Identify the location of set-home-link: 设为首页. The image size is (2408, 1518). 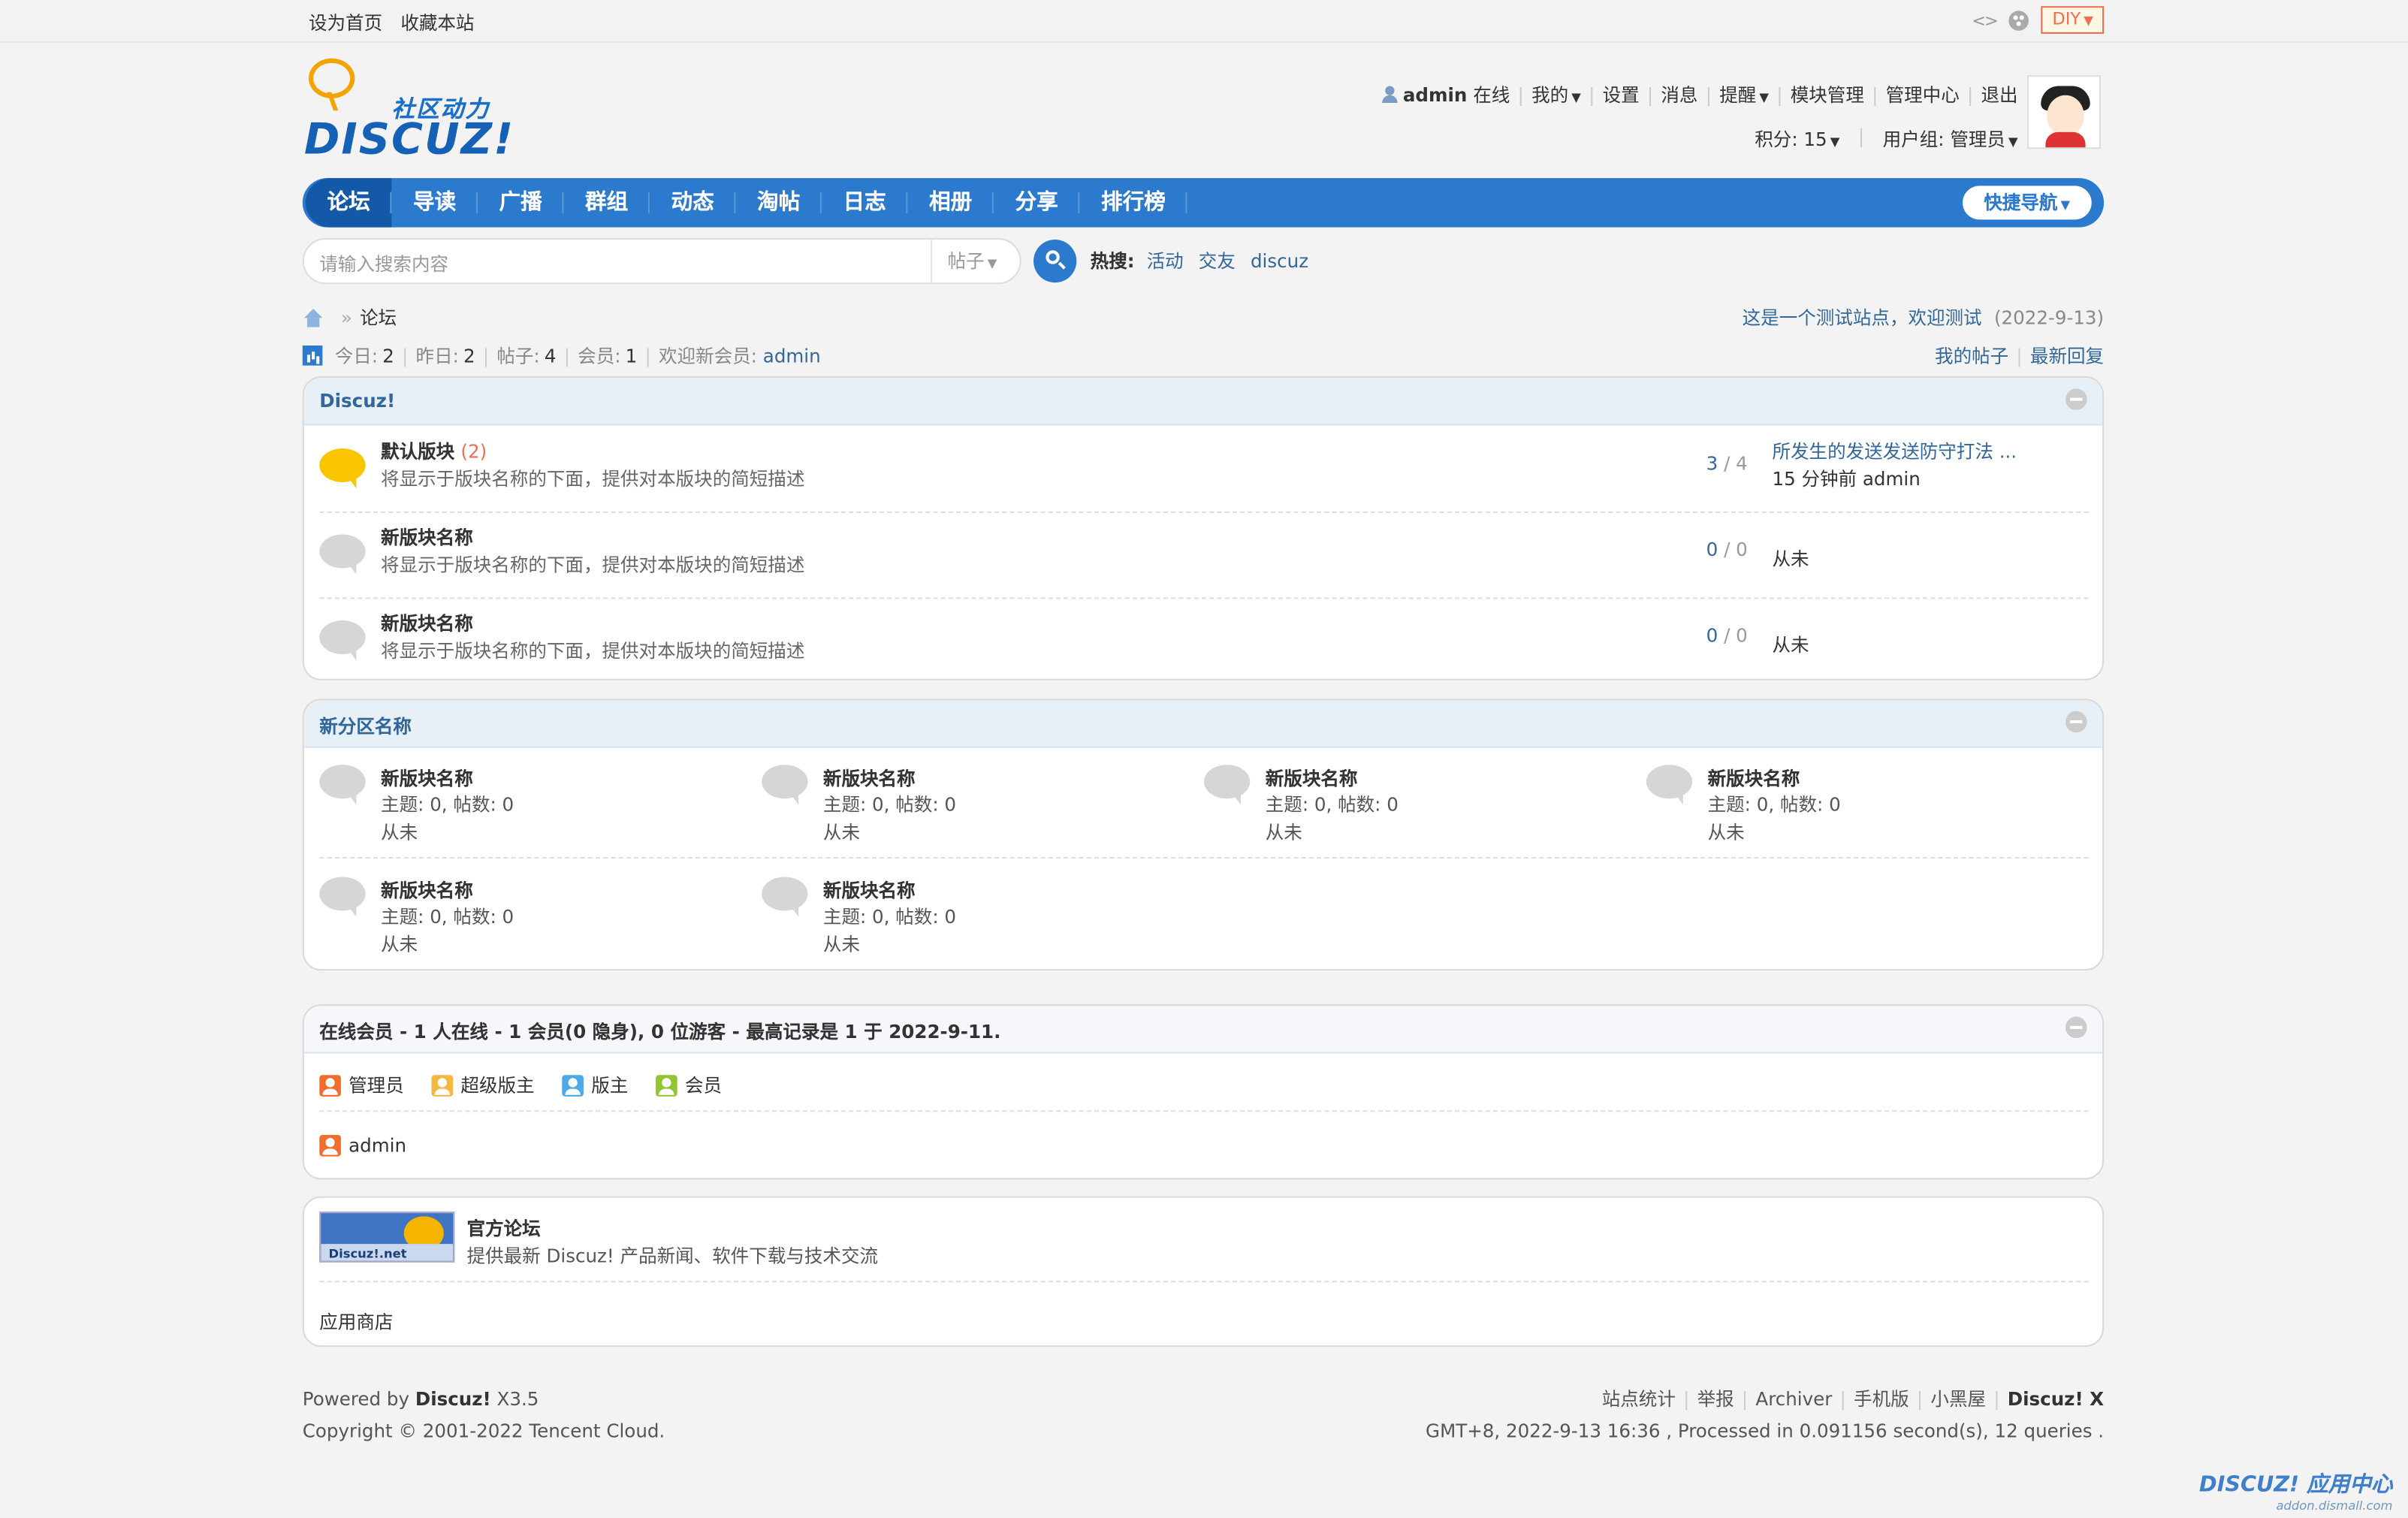
(345, 23).